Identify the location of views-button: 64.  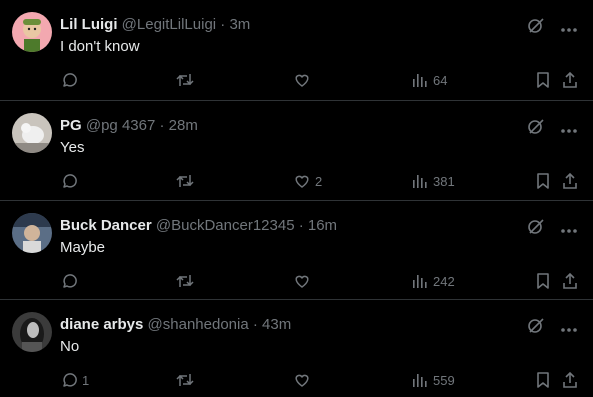
(429, 80).